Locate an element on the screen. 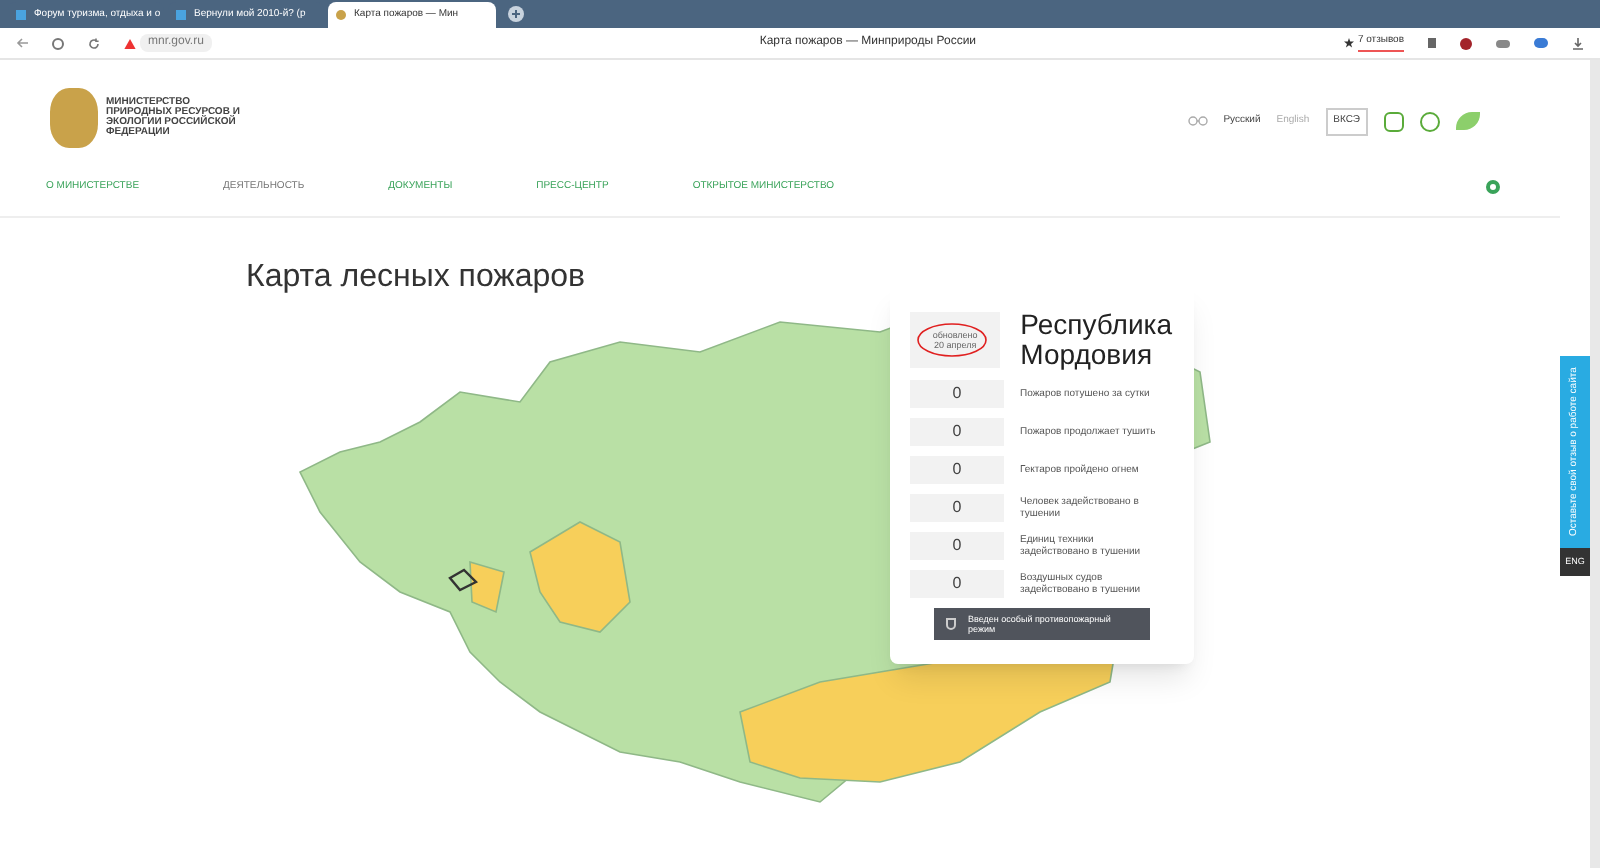 The height and width of the screenshot is (868, 1600). search-icon is located at coordinates (1493, 187).